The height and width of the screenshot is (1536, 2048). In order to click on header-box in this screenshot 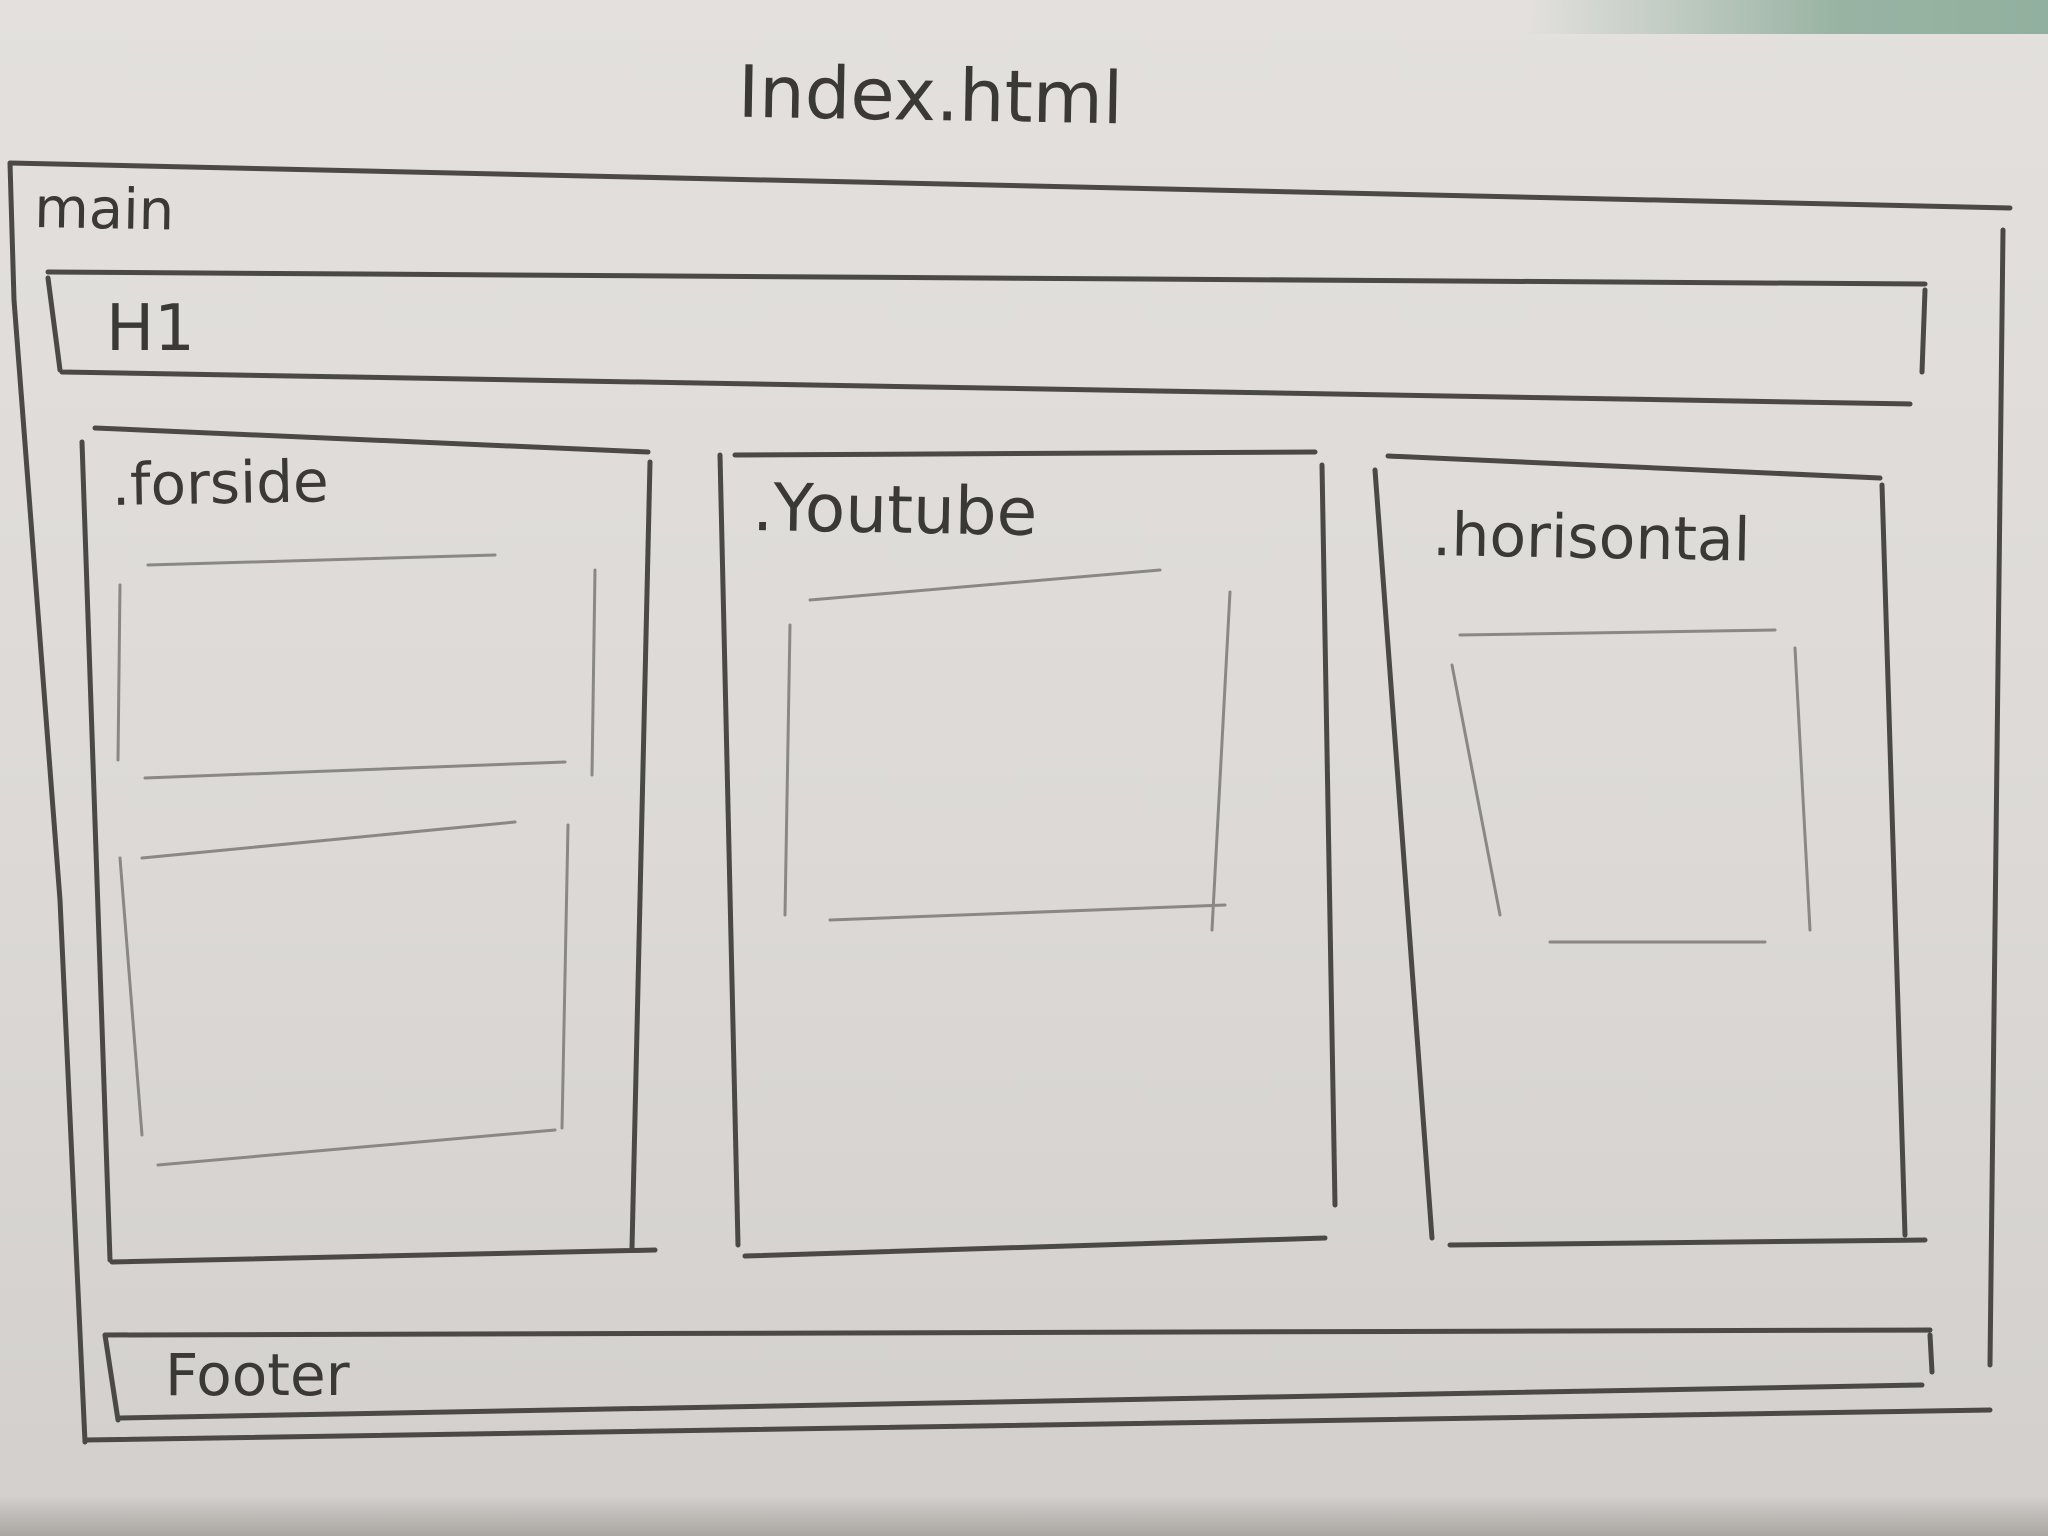, I will do `click(986, 338)`.